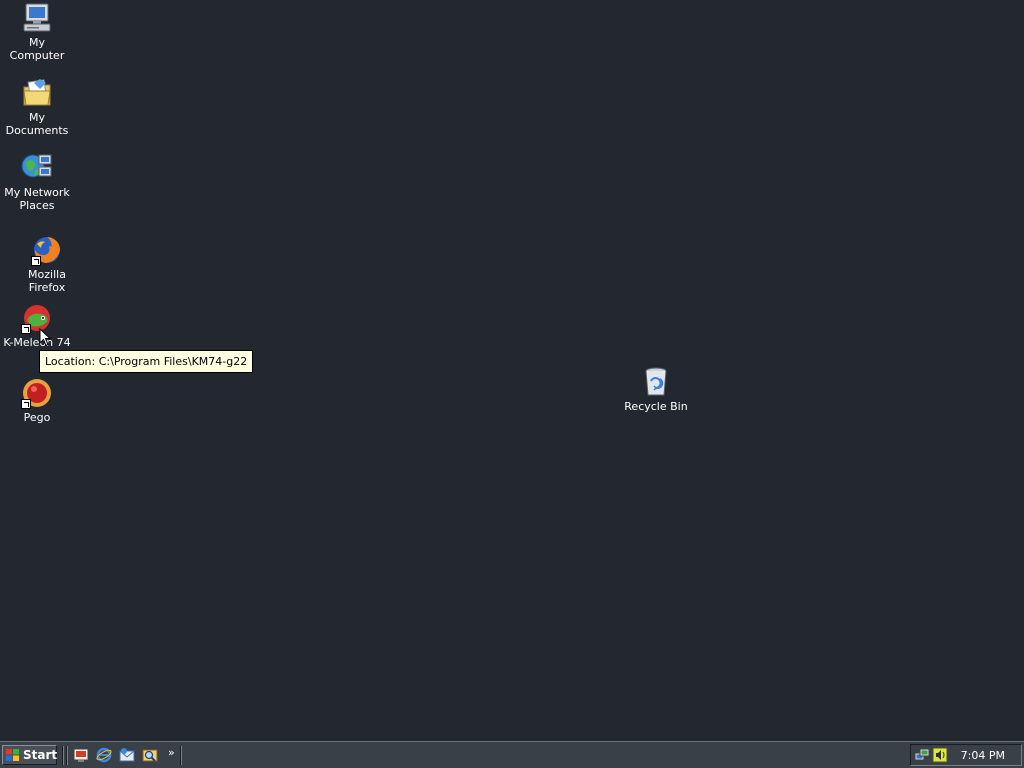 This screenshot has width=1024, height=768. Describe the element at coordinates (37, 168) in the screenshot. I see `network-places-icon` at that location.